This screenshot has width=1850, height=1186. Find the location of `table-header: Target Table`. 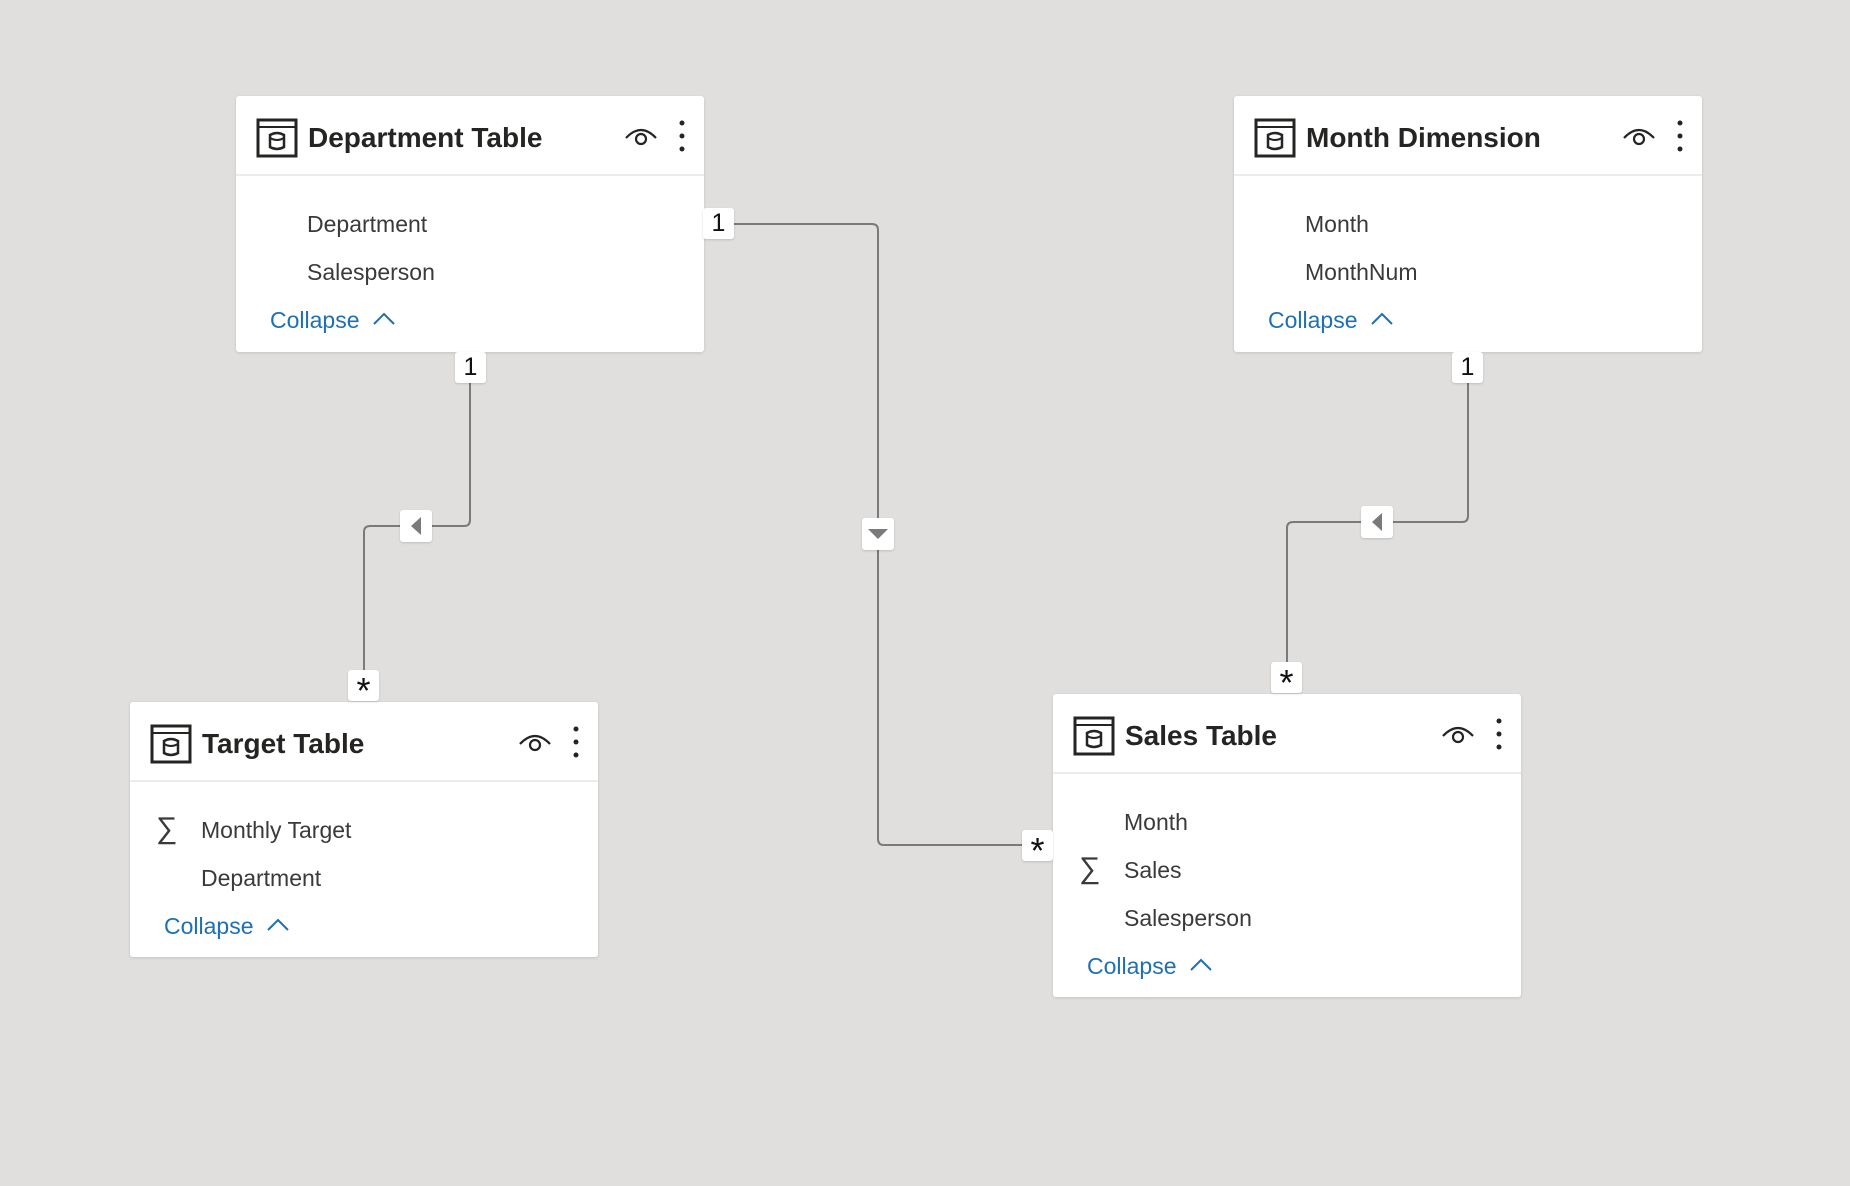

table-header: Target Table is located at coordinates (364, 742).